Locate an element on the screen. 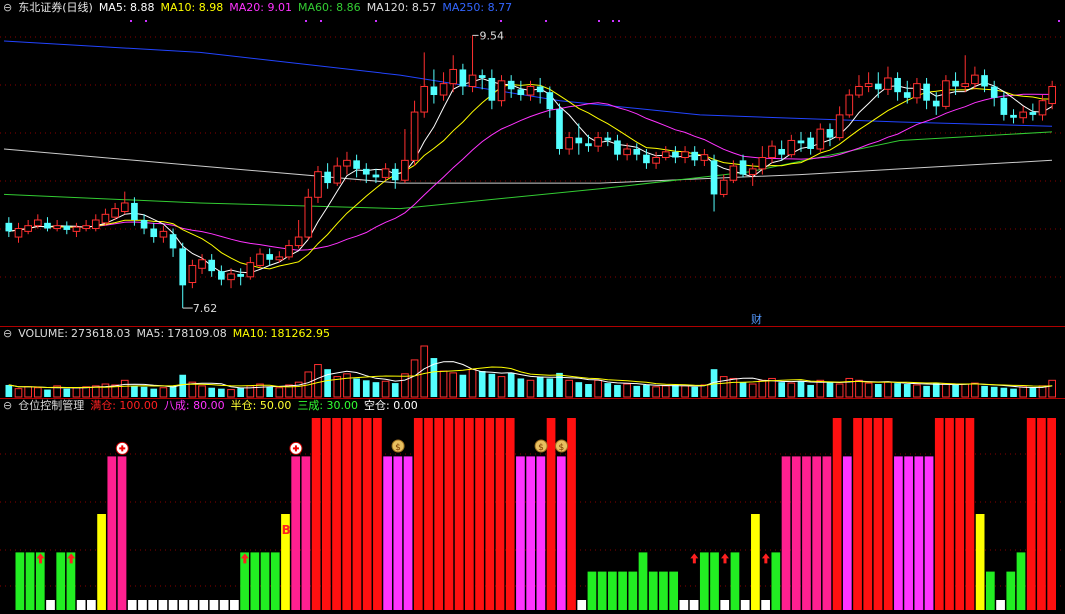 The image size is (1065, 614). collapse-icon: ⊖ is located at coordinates (7, 7).